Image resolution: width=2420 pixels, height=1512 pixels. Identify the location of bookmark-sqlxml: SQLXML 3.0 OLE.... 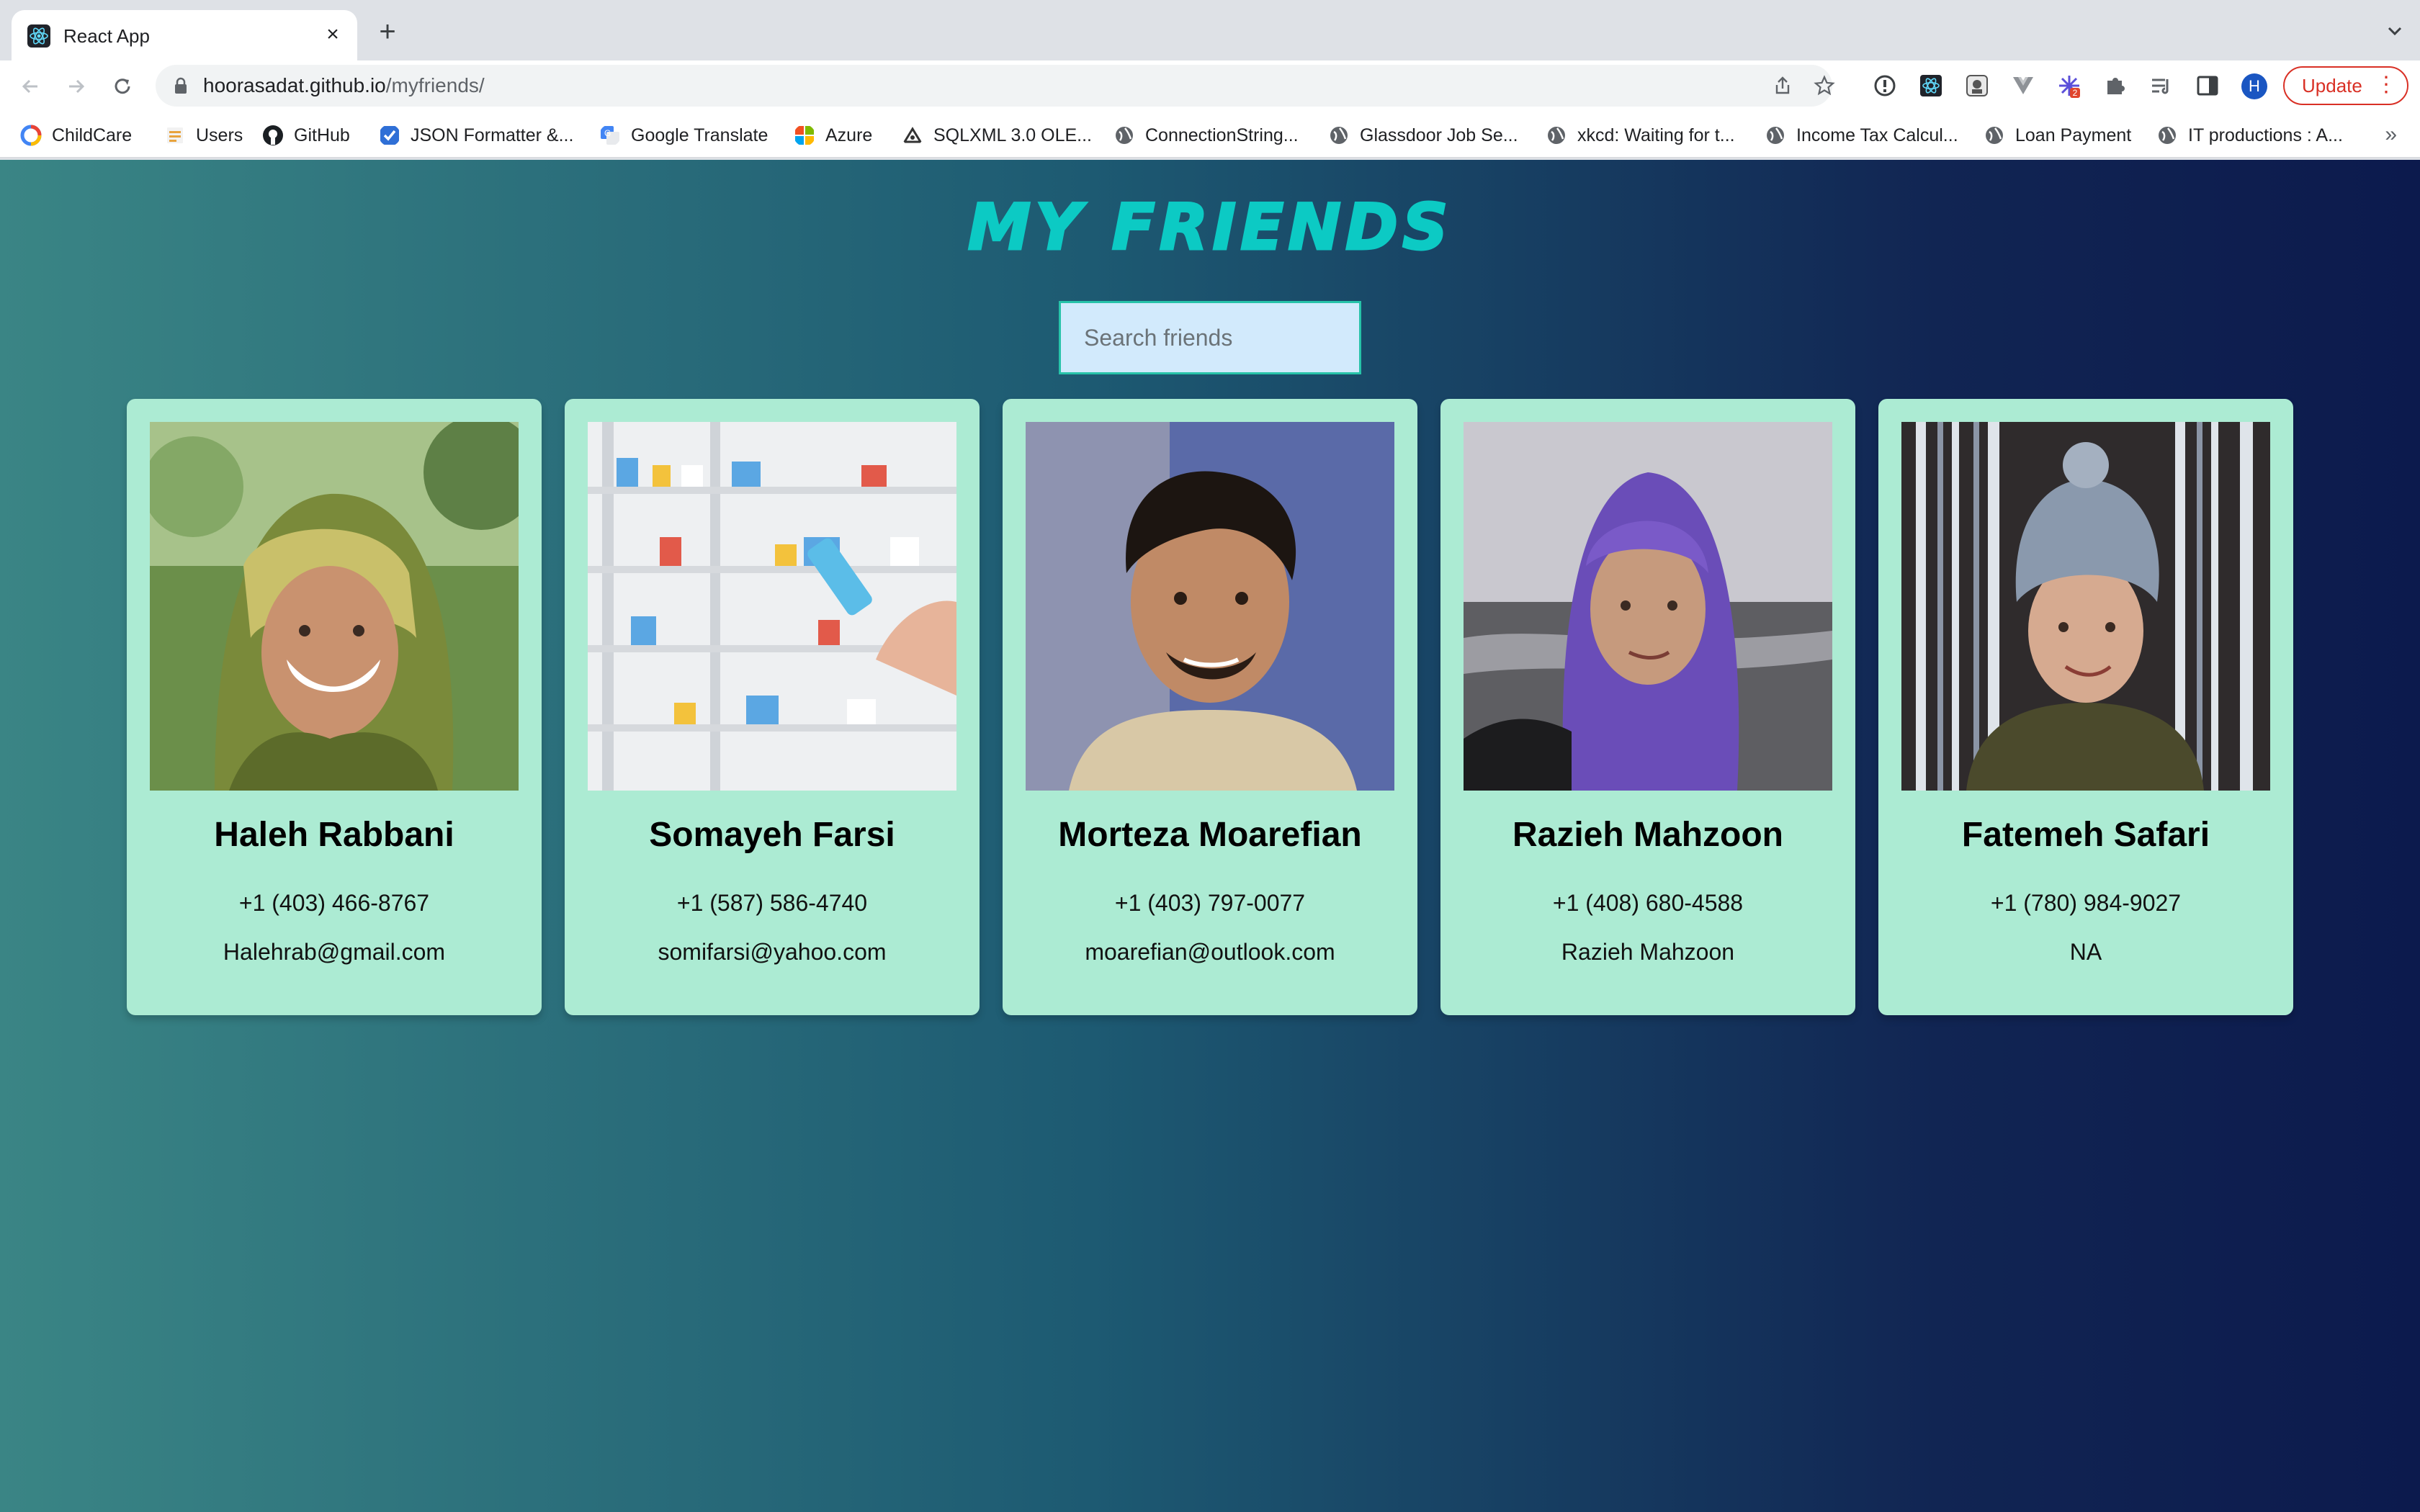
(997, 135).